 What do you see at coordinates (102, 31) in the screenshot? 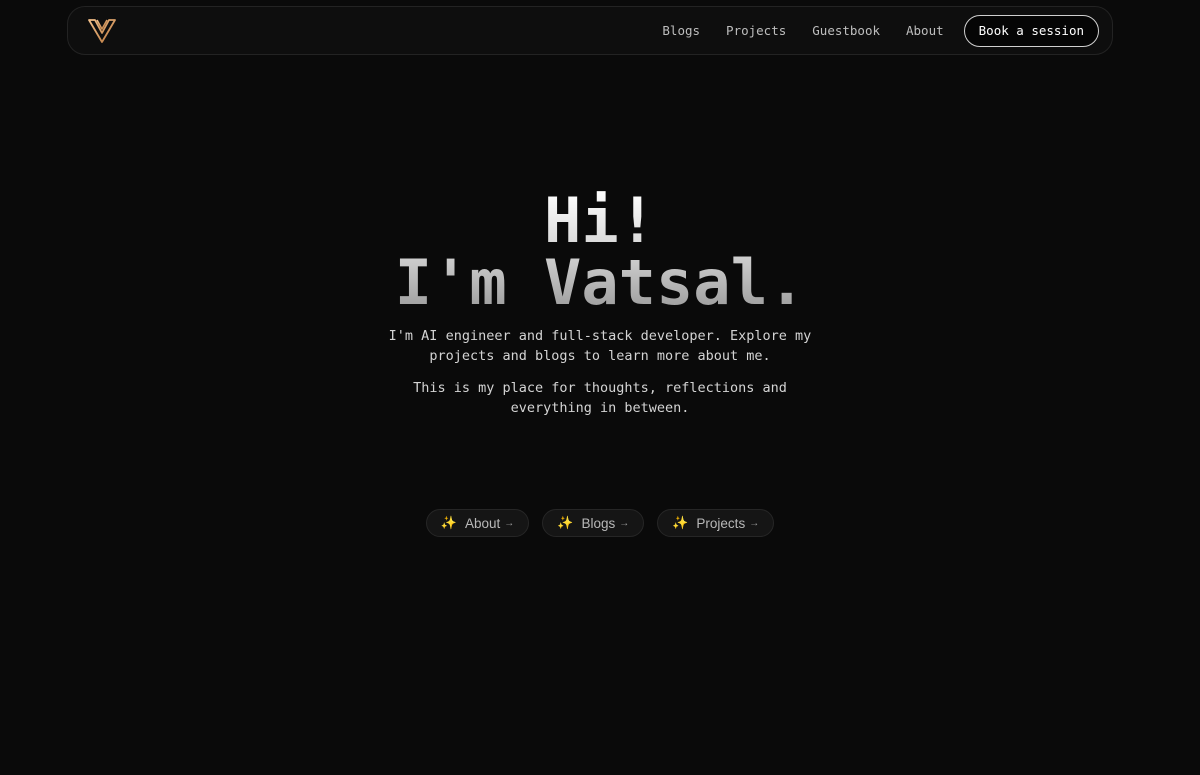
I see `v-monogram-icon` at bounding box center [102, 31].